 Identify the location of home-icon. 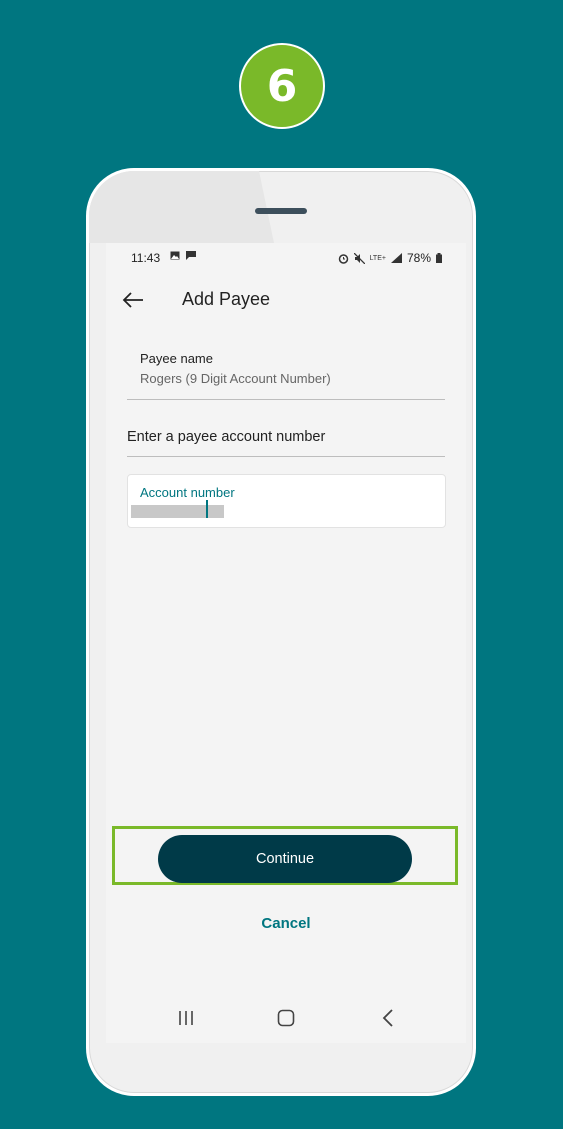
(286, 1018).